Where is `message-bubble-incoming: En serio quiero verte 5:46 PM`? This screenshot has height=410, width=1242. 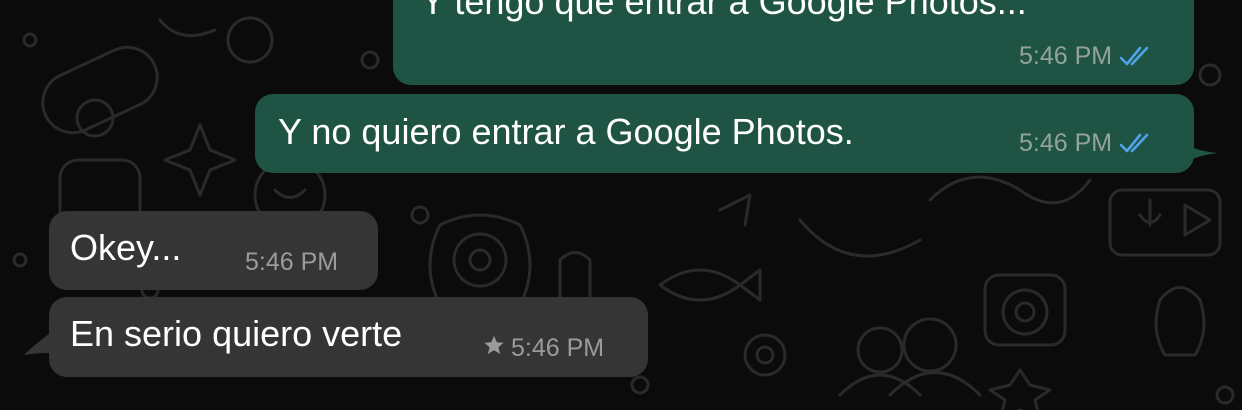 message-bubble-incoming: En serio quiero verte 5:46 PM is located at coordinates (348, 337).